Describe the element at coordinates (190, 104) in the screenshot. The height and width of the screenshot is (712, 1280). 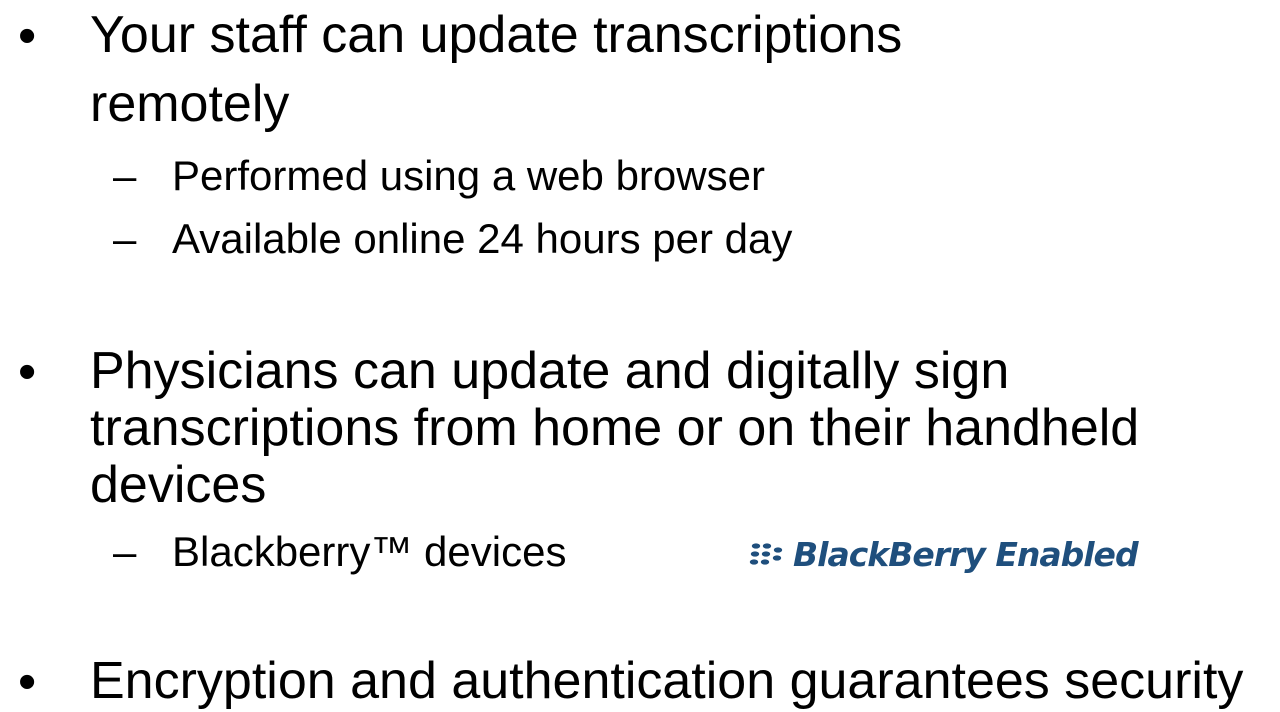
I see `bullet-text-line: remotely` at that location.